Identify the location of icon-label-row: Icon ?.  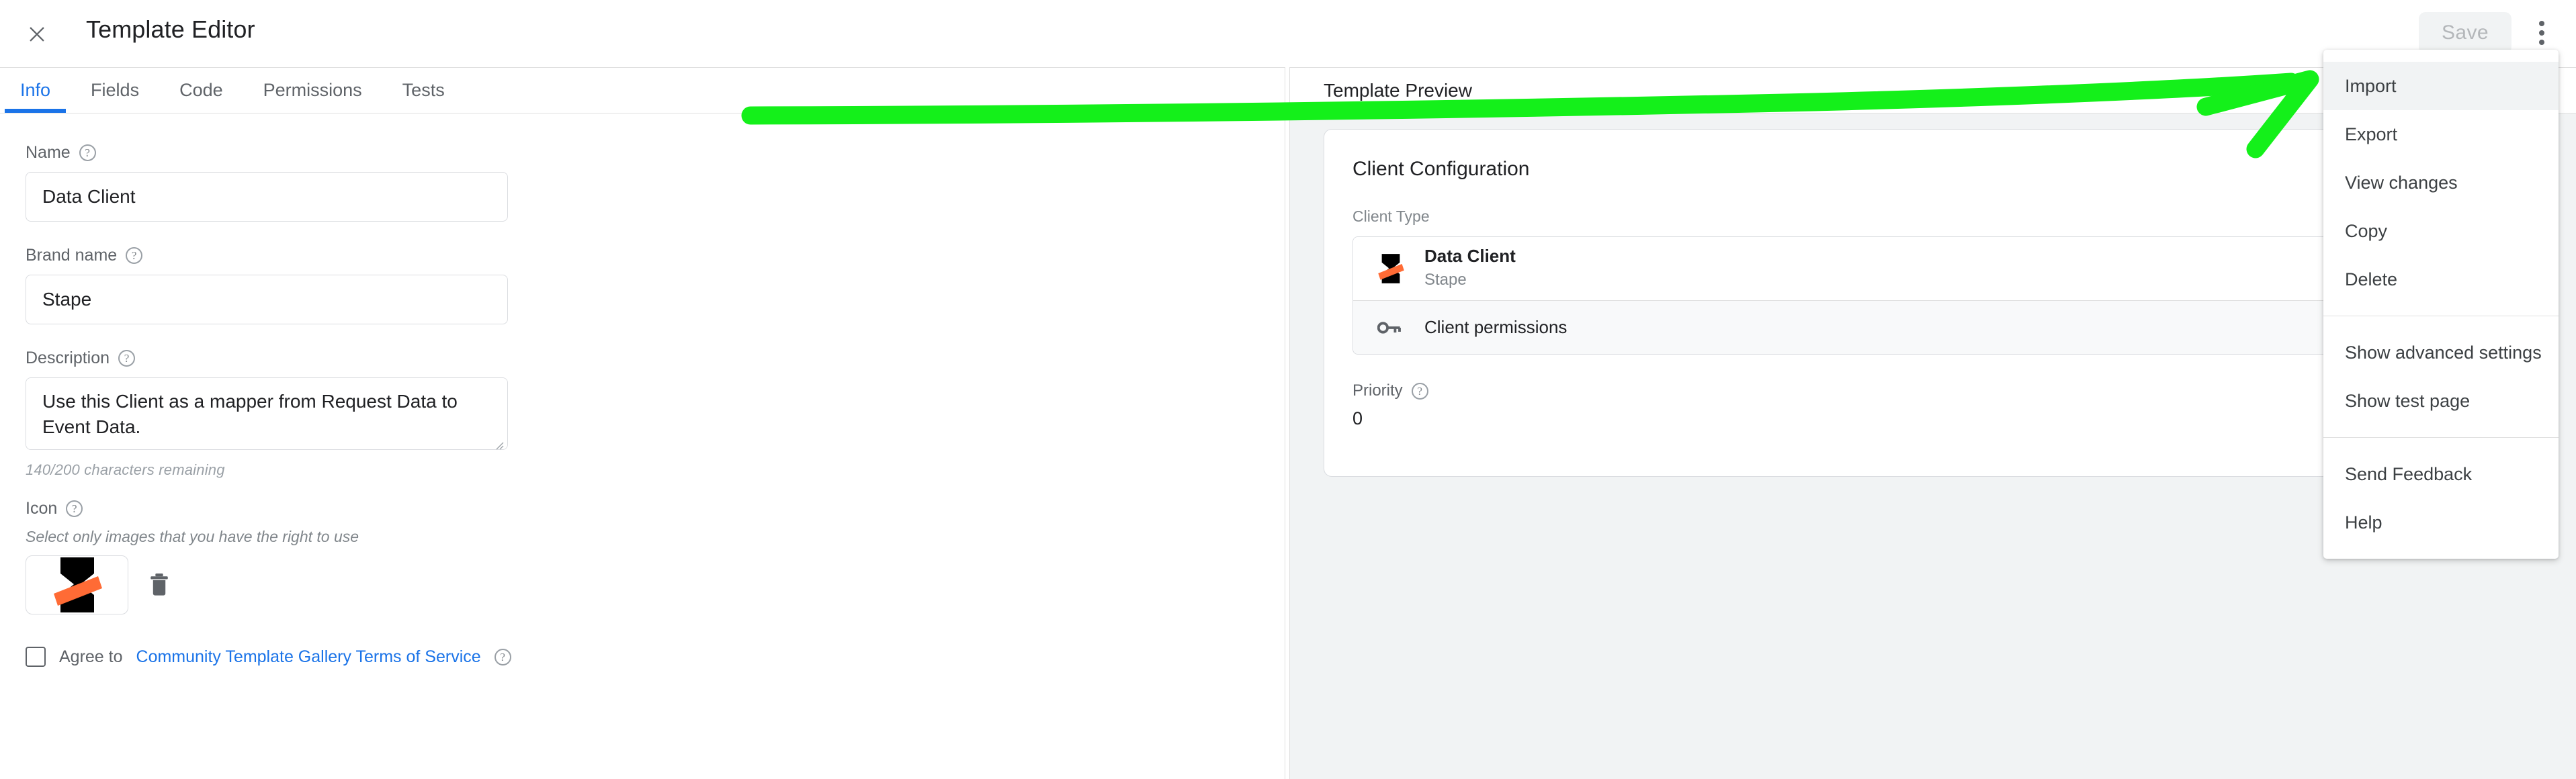
(655, 508).